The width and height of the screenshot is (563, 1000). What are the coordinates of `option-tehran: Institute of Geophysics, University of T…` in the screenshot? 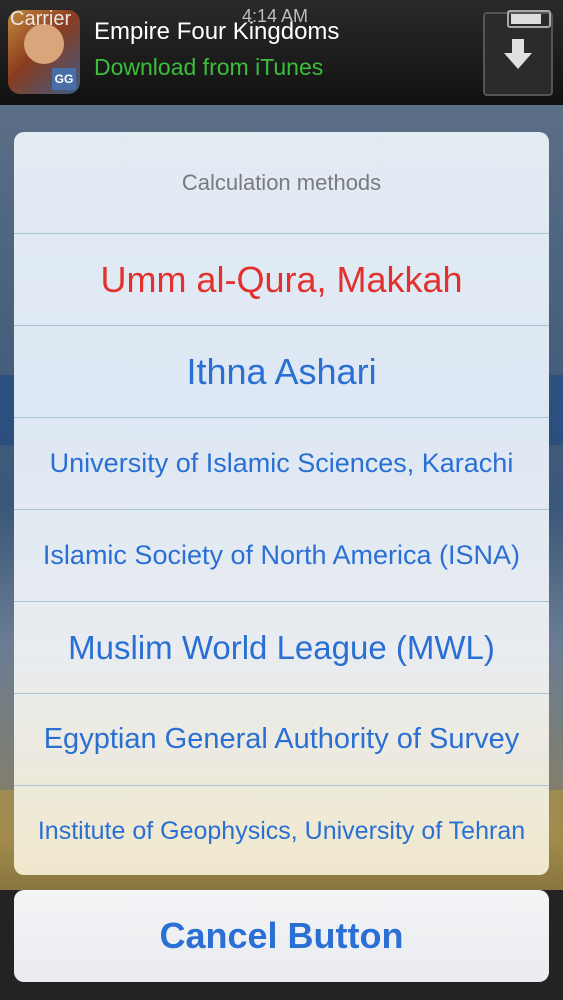 It's located at (281, 830).